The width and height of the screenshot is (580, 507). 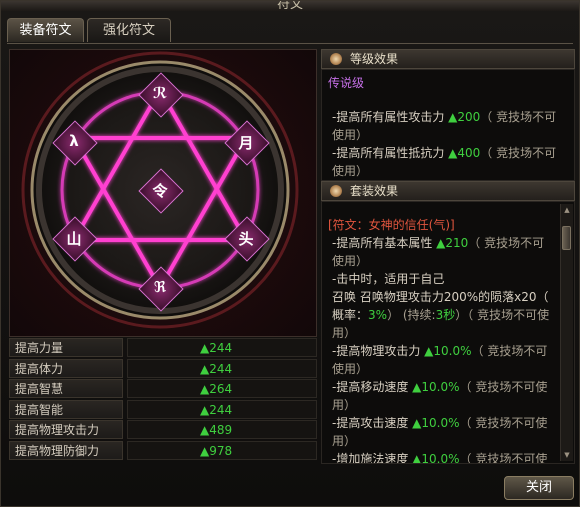 I want to click on tab-divider, so click(x=290, y=43).